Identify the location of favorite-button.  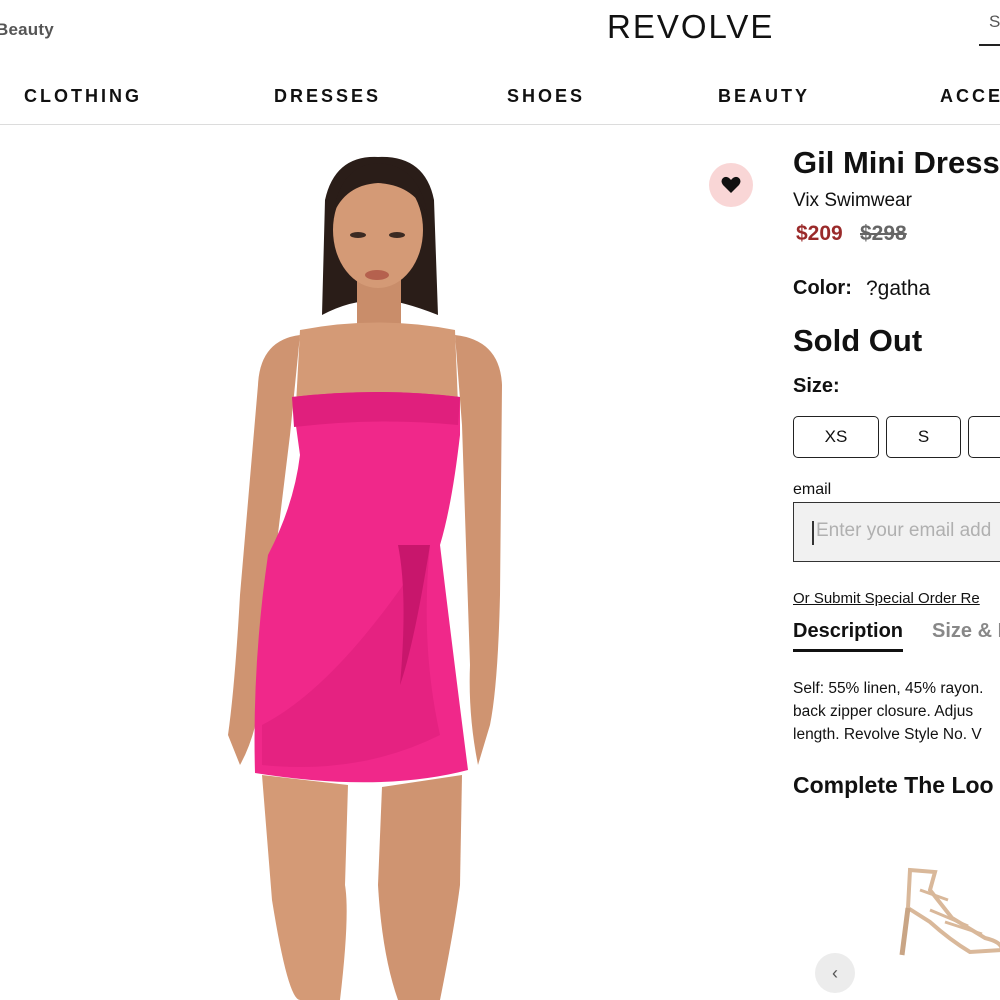
(731, 185).